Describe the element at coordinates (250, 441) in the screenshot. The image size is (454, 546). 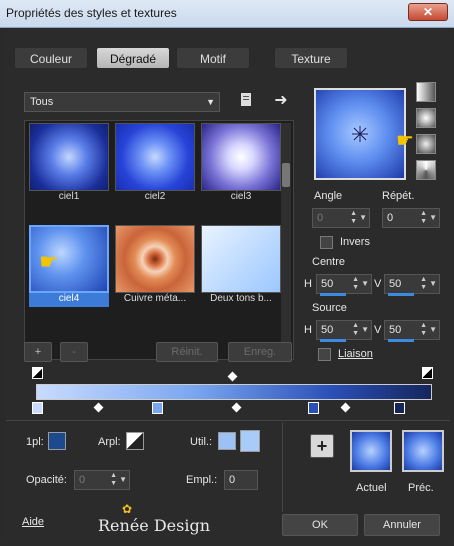
I see `util-swatch-large` at that location.